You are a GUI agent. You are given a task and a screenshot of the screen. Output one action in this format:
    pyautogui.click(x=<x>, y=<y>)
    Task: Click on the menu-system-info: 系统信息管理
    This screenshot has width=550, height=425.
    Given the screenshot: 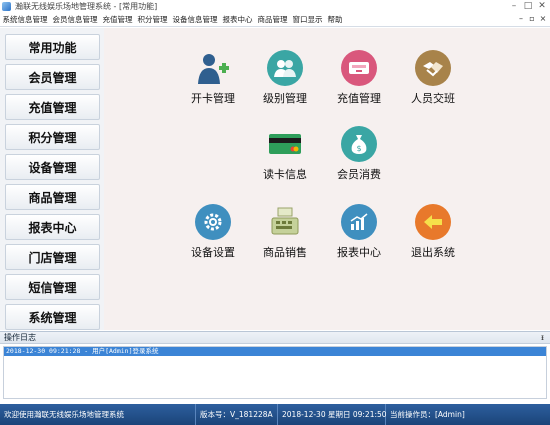 What is the action you would take?
    pyautogui.click(x=25, y=19)
    